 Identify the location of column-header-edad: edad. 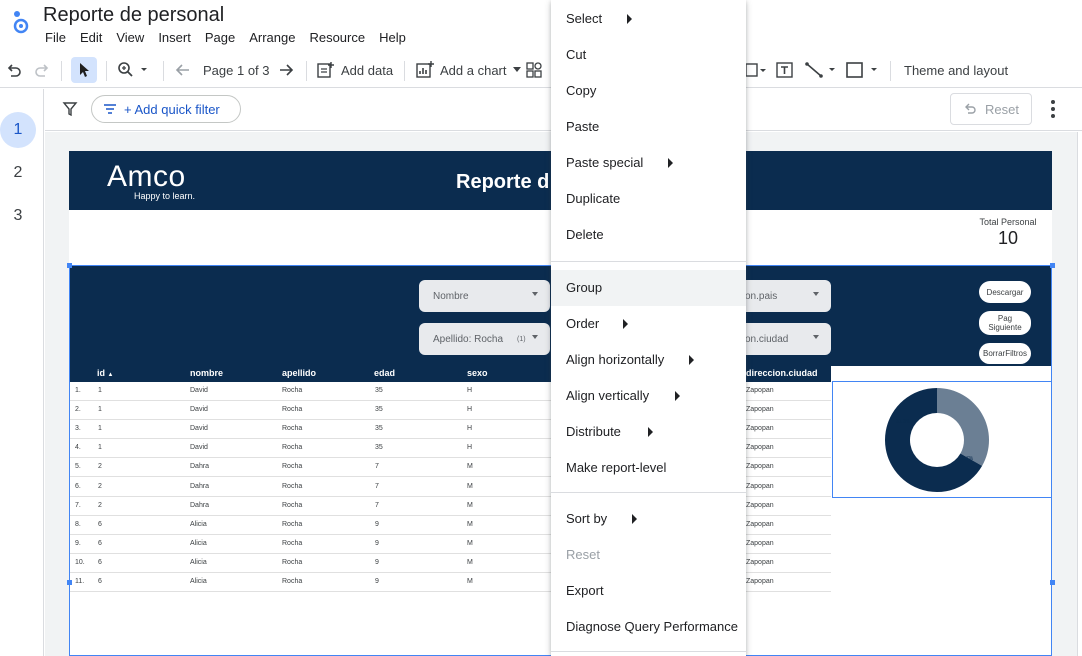
(384, 373).